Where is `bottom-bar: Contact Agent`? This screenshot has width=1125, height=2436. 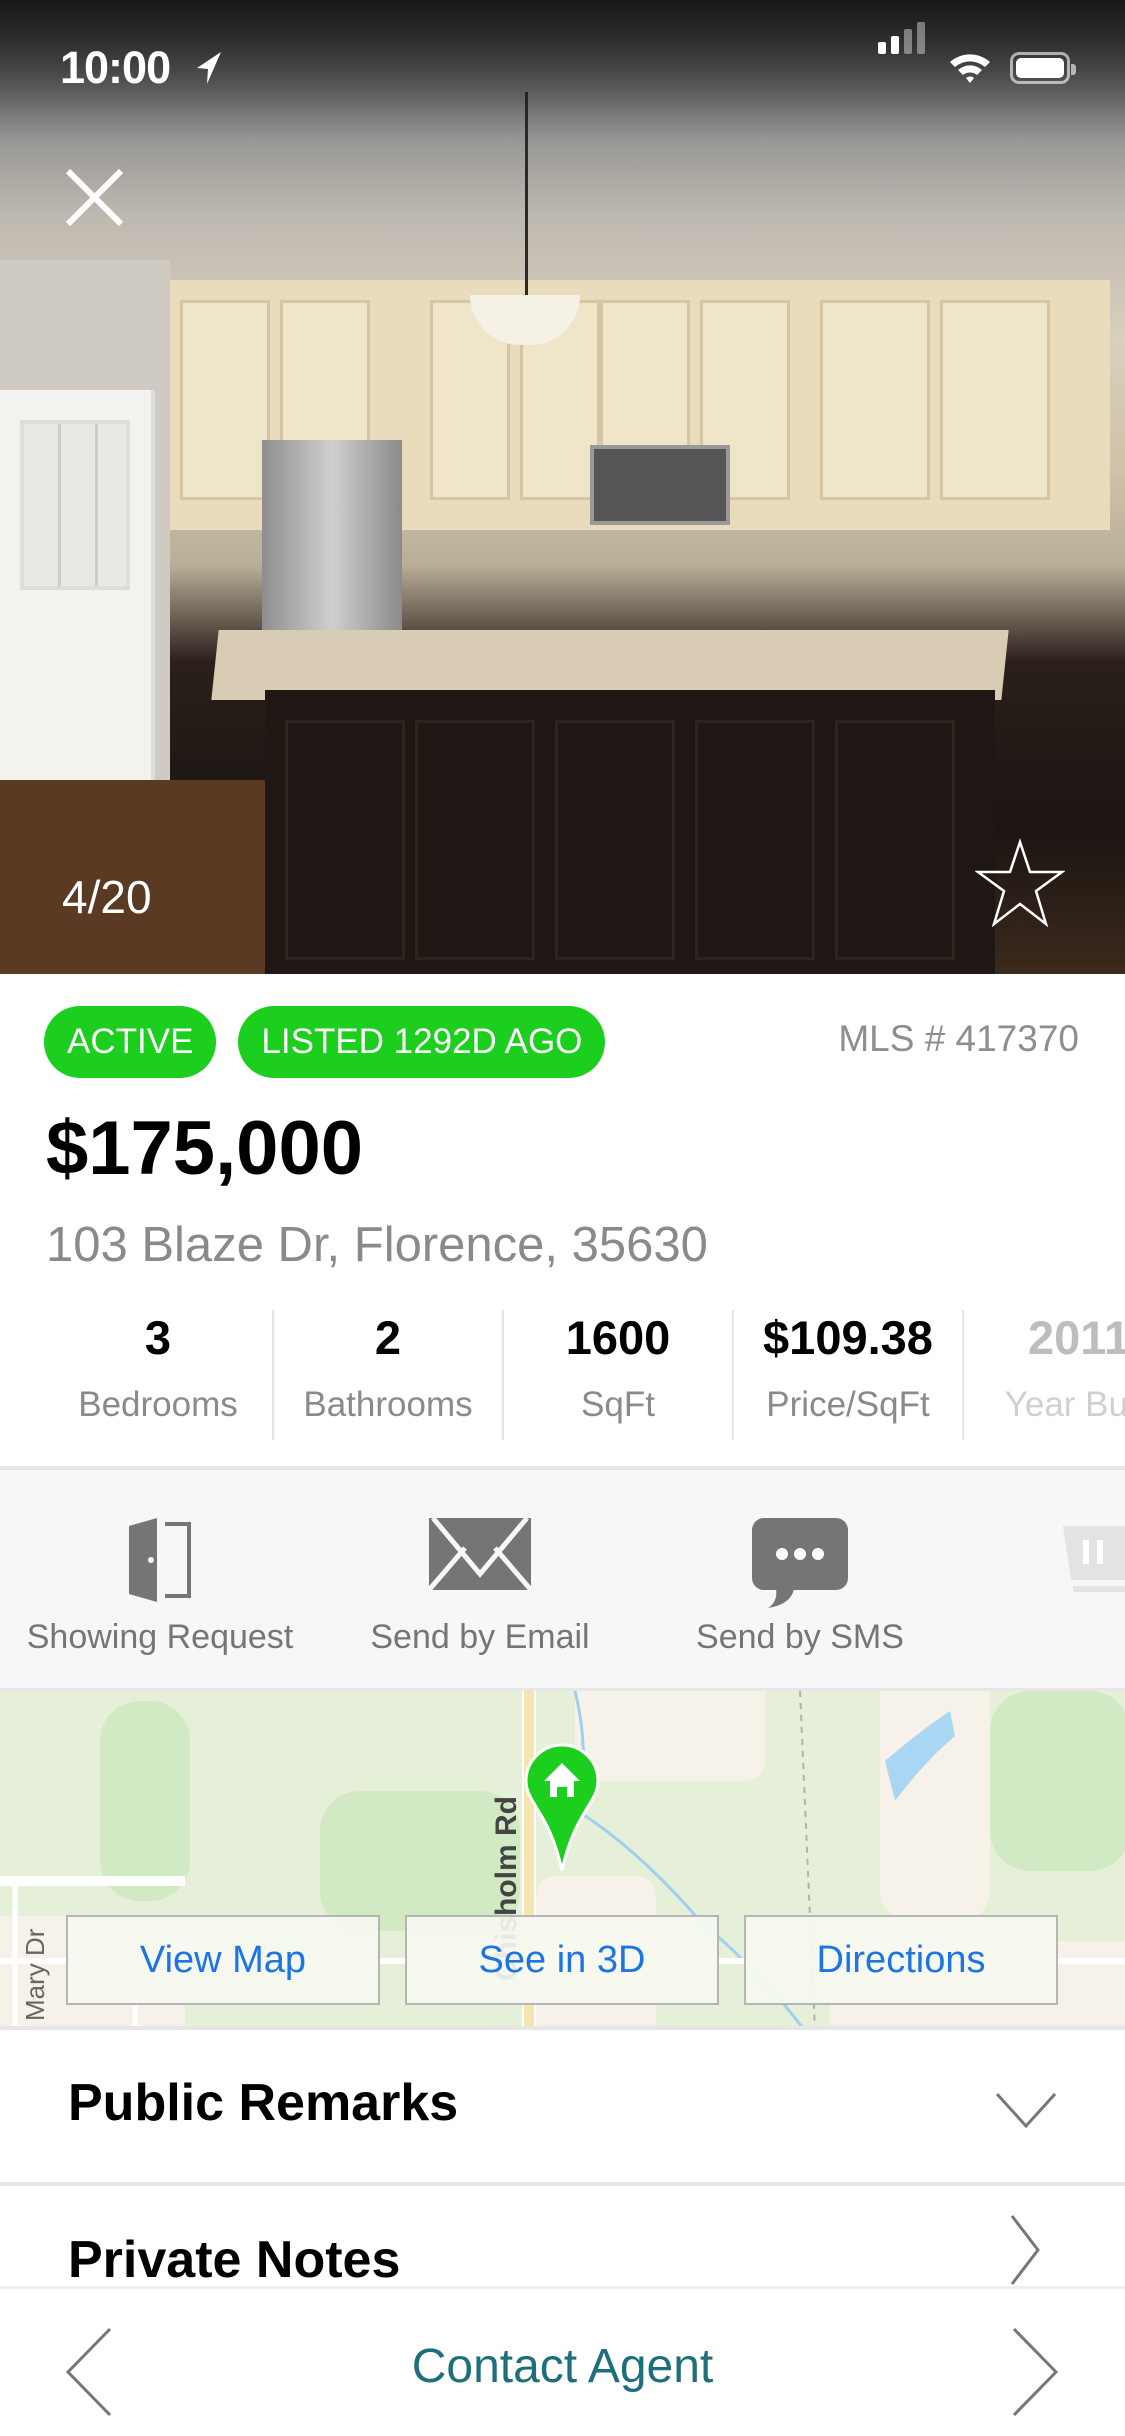
bottom-bar: Contact Agent is located at coordinates (562, 2361).